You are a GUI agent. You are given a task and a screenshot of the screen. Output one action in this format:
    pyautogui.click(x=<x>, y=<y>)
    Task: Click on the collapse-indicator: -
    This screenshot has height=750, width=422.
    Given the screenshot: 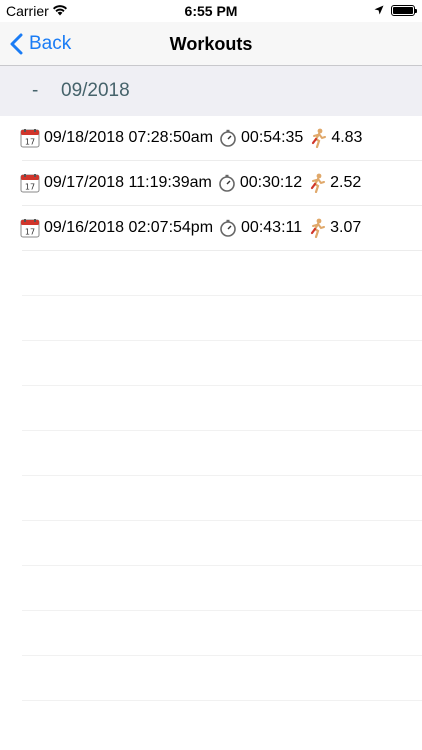 What is the action you would take?
    pyautogui.click(x=35, y=90)
    